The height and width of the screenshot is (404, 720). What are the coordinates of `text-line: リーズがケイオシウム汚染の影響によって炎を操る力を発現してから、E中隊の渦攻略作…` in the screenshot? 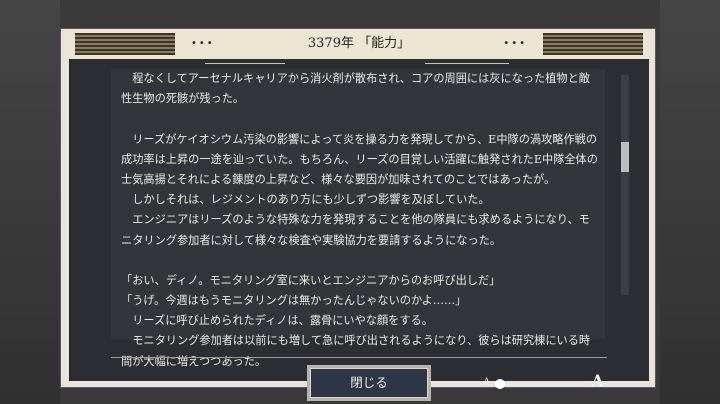 It's located at (359, 139).